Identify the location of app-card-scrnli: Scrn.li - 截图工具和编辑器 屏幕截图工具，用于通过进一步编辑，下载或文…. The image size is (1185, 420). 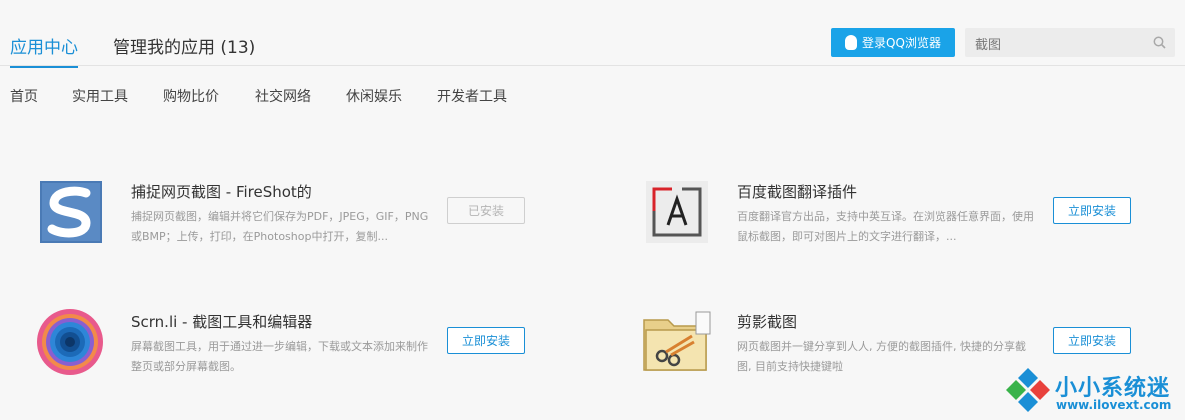
(298, 350).